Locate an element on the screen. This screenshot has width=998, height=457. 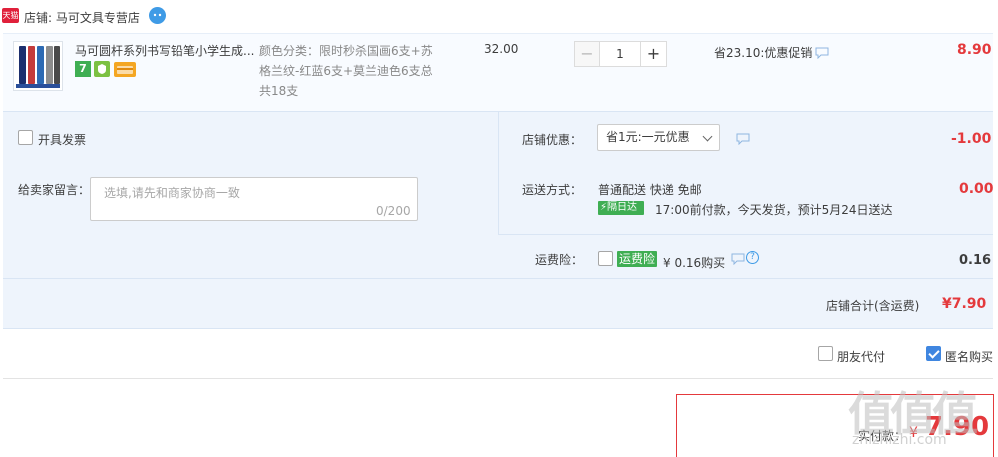
product-thumbnail is located at coordinates (38, 66).